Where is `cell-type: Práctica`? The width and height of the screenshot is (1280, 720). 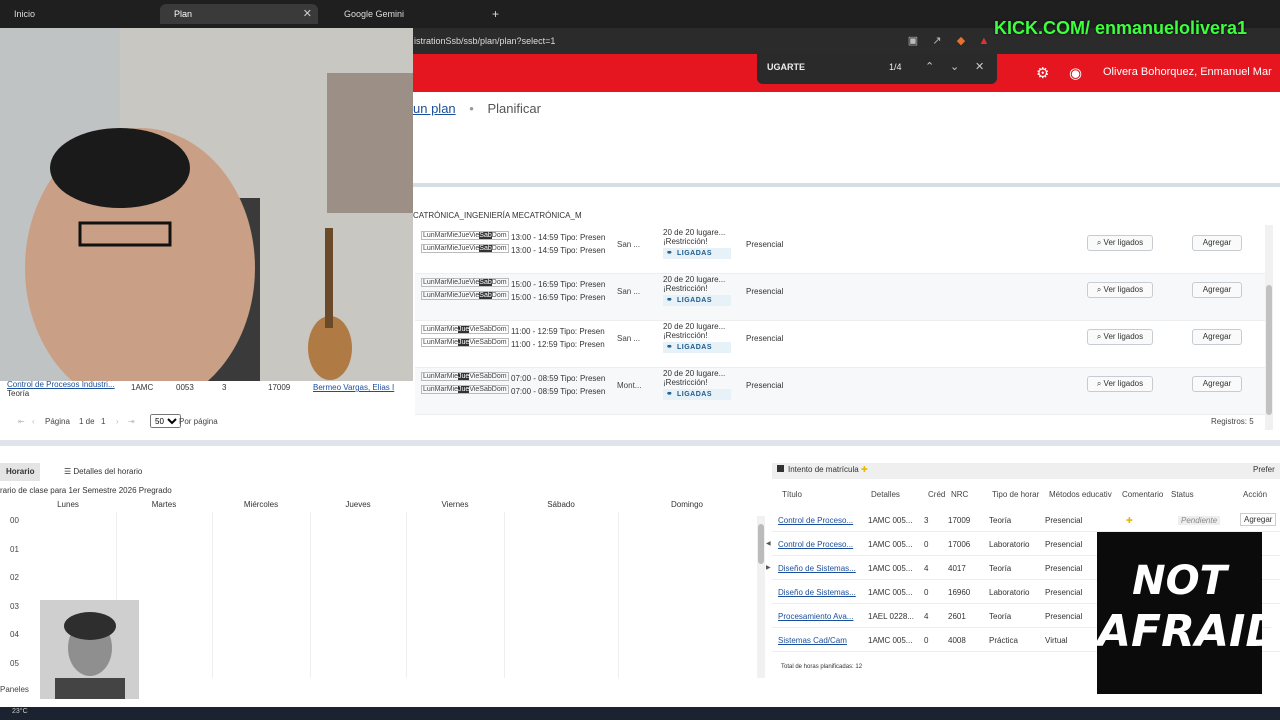
cell-type: Práctica is located at coordinates (1003, 640).